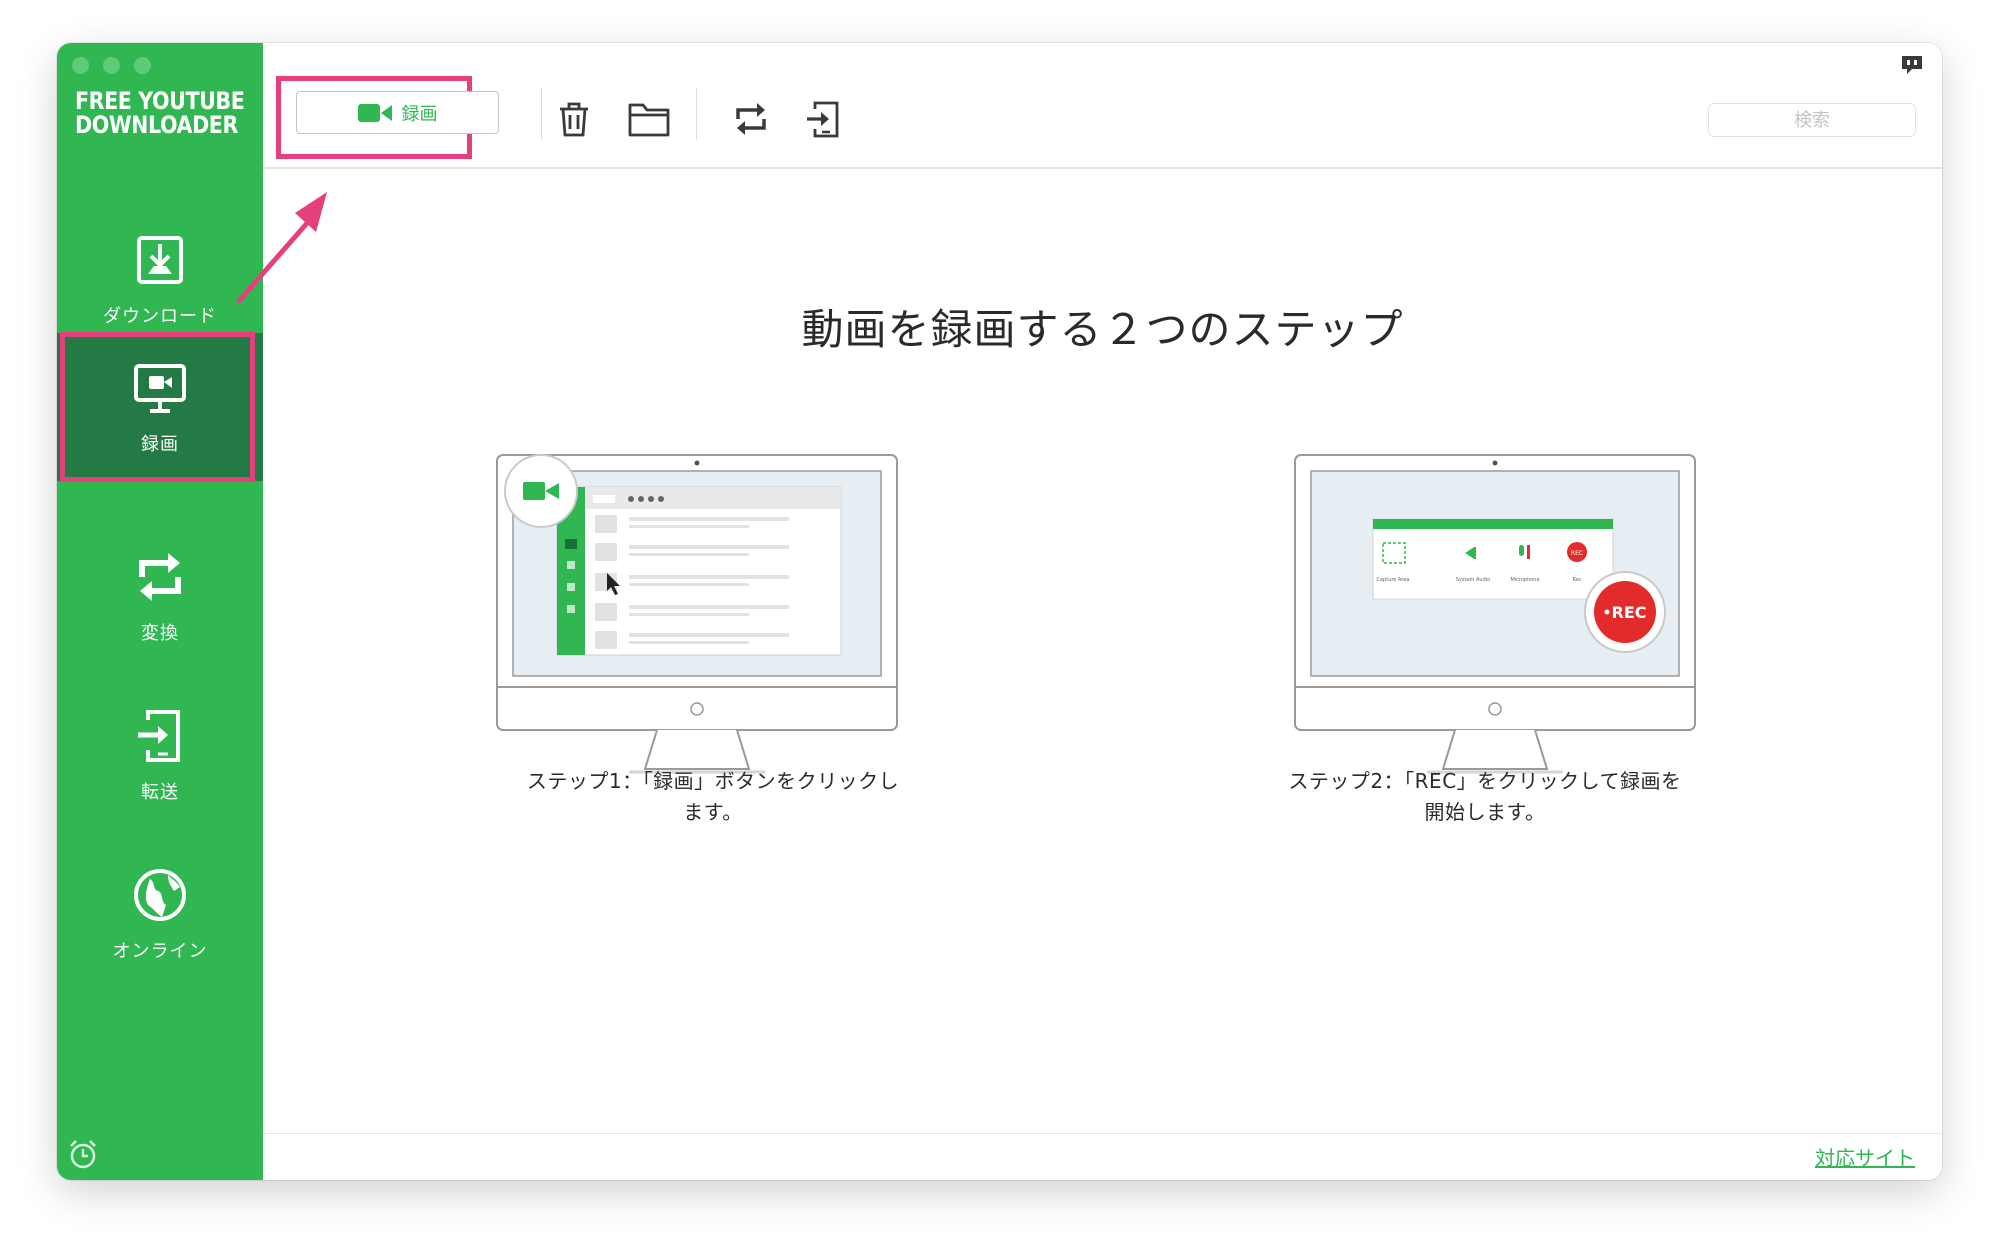 Image resolution: width=2000 pixels, height=1251 pixels. Describe the element at coordinates (160, 260) in the screenshot. I see `download-icon` at that location.